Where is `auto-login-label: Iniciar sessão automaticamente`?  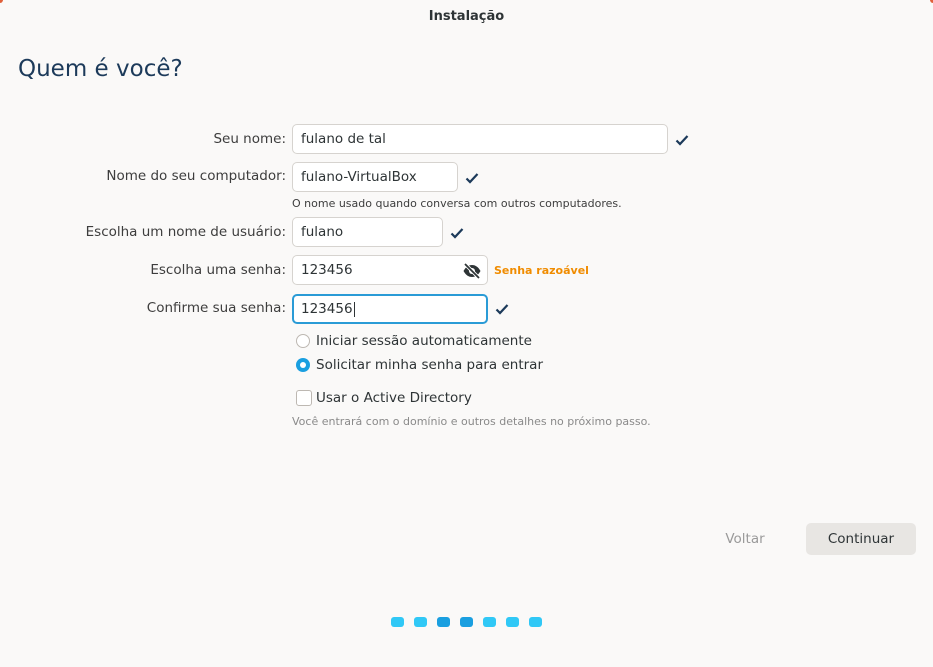 auto-login-label: Iniciar sessão automaticamente is located at coordinates (424, 341).